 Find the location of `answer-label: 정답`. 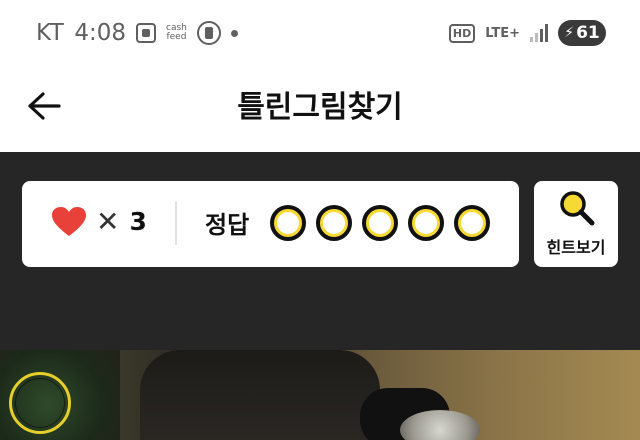

answer-label: 정답 is located at coordinates (227, 225).